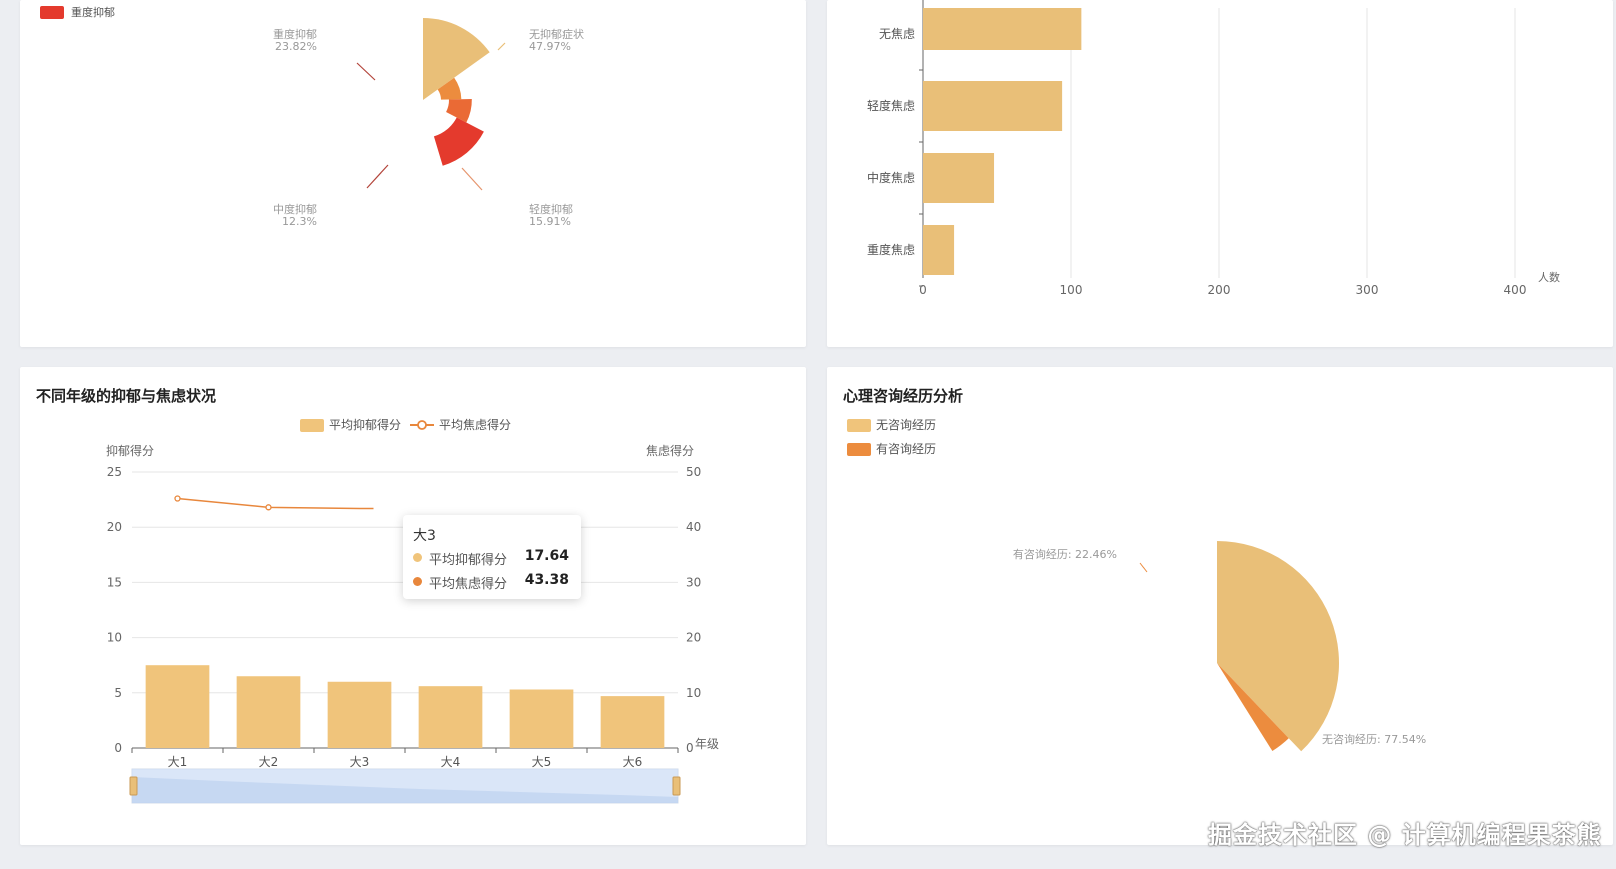 The width and height of the screenshot is (1616, 869). I want to click on tooltip-row-depression: 平均抑郁得分 17.64, so click(493, 557).